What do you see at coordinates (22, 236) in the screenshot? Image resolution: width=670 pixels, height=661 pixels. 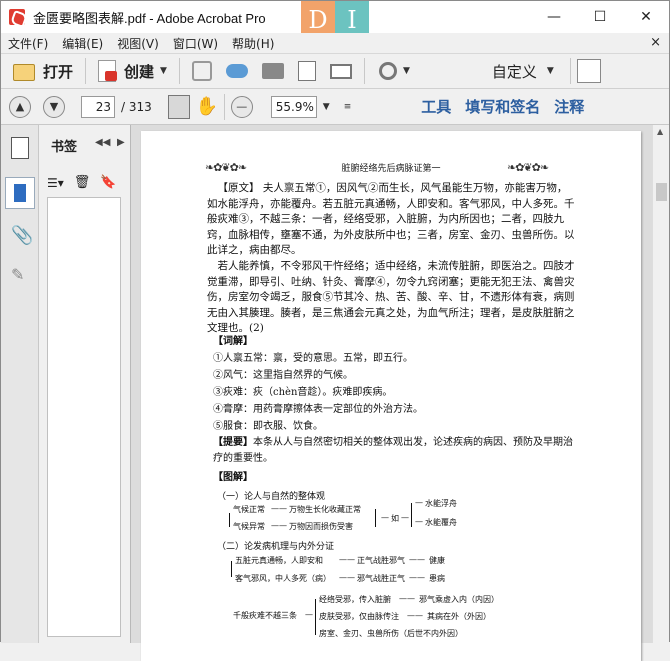 I see `attachment-icon: 📎` at bounding box center [22, 236].